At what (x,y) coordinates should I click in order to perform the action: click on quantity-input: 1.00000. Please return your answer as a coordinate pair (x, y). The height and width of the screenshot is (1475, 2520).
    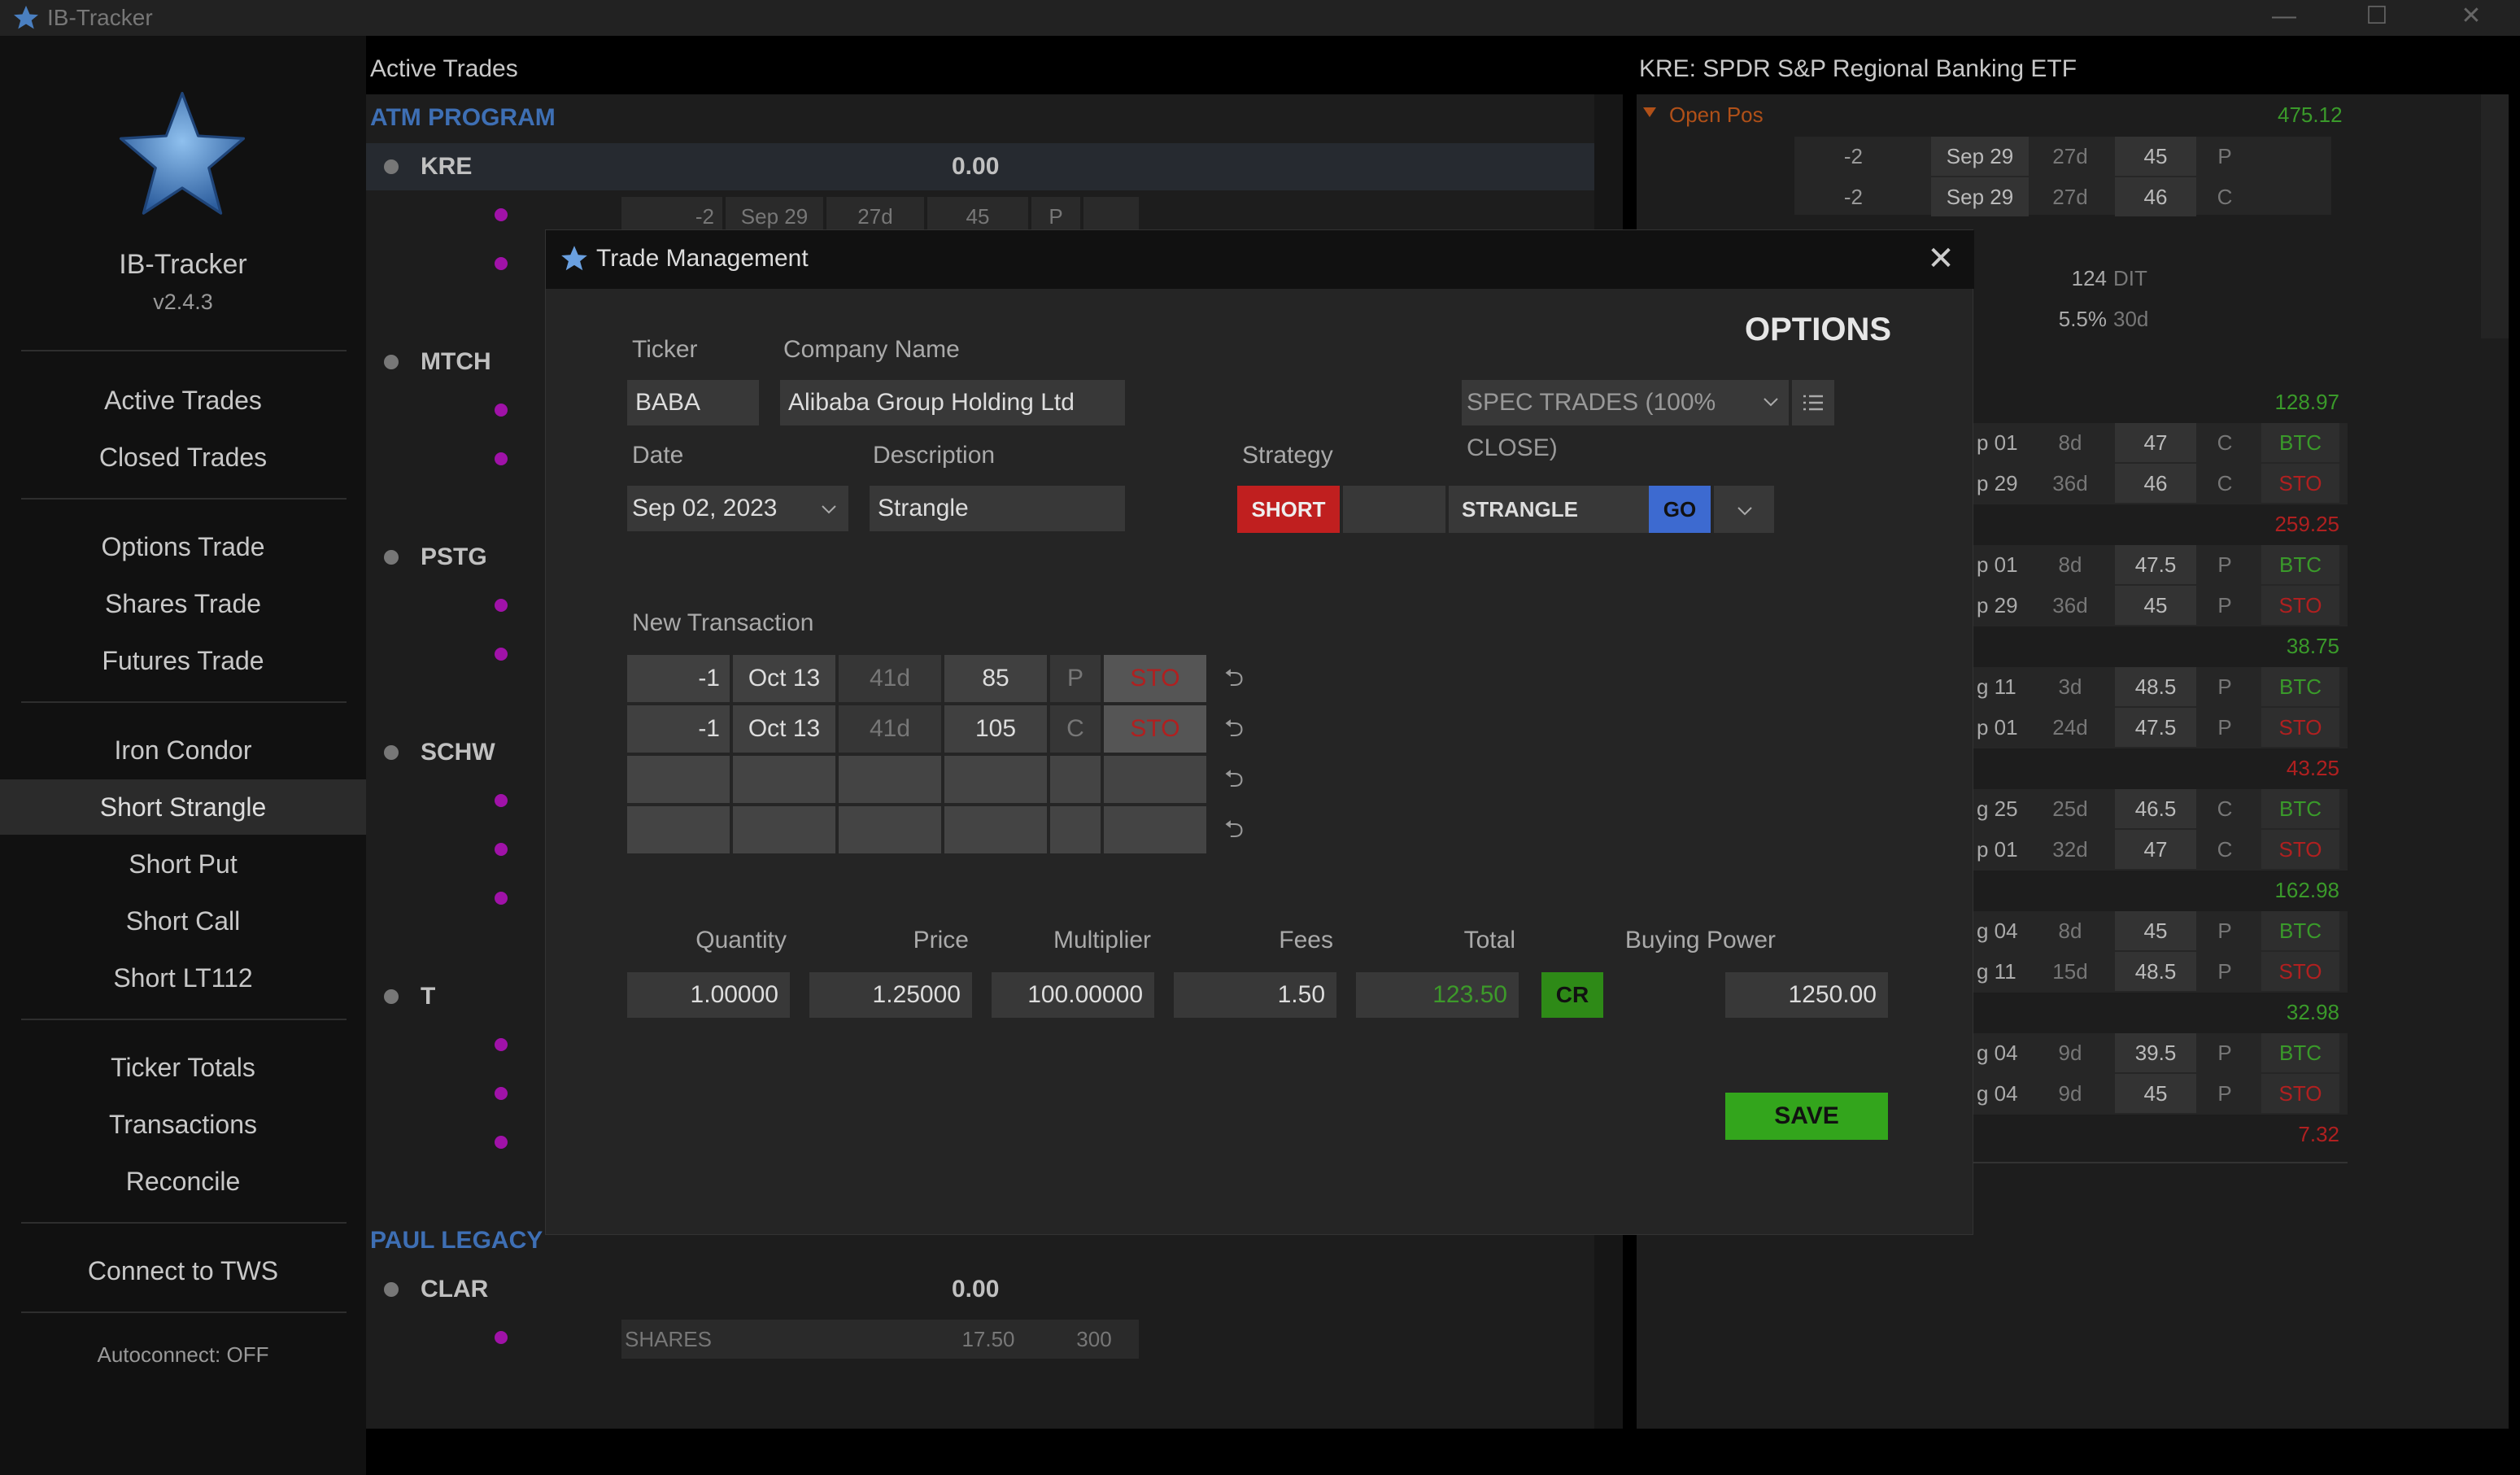
    Looking at the image, I should click on (708, 995).